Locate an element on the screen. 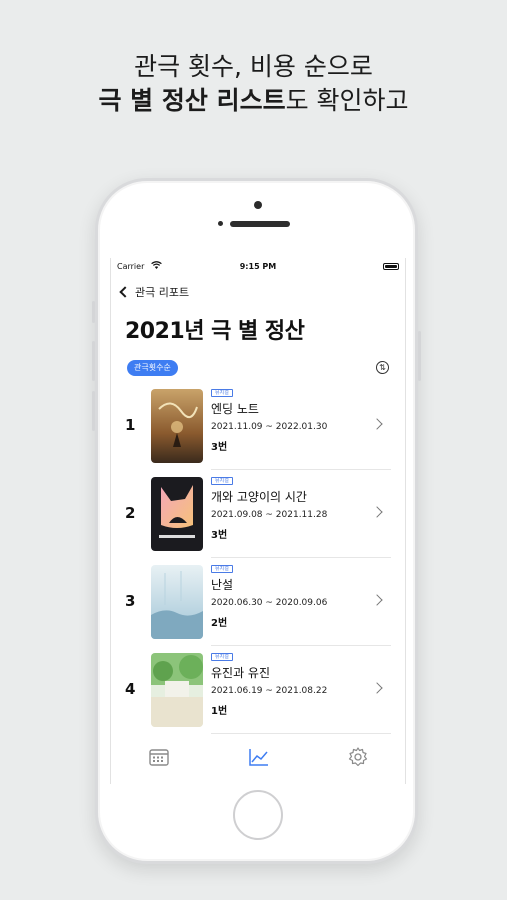  gear-icon is located at coordinates (358, 757).